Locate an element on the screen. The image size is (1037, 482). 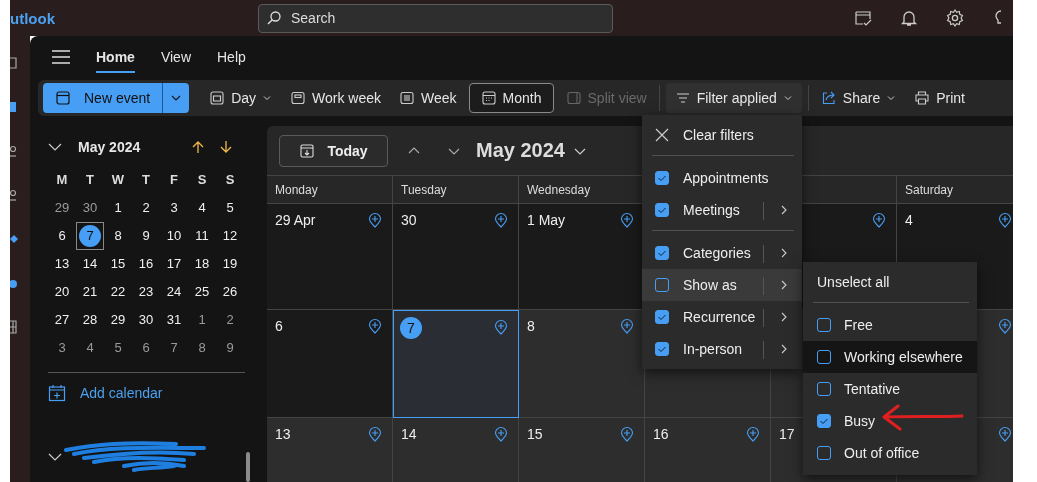
month-title: May 2024 is located at coordinates (110, 146).